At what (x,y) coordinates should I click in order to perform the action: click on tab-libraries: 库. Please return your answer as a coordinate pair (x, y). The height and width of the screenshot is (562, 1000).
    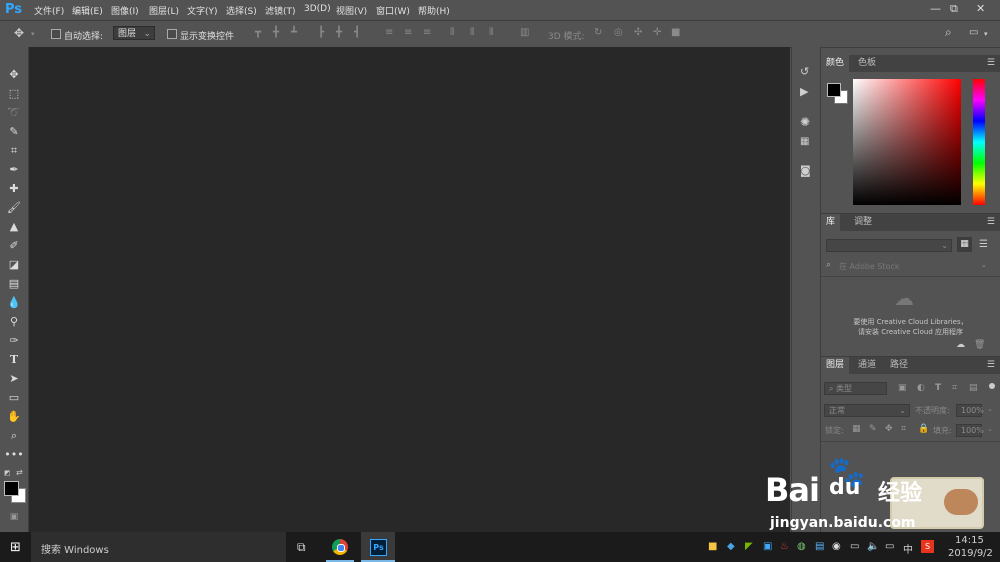
    Looking at the image, I should click on (831, 222).